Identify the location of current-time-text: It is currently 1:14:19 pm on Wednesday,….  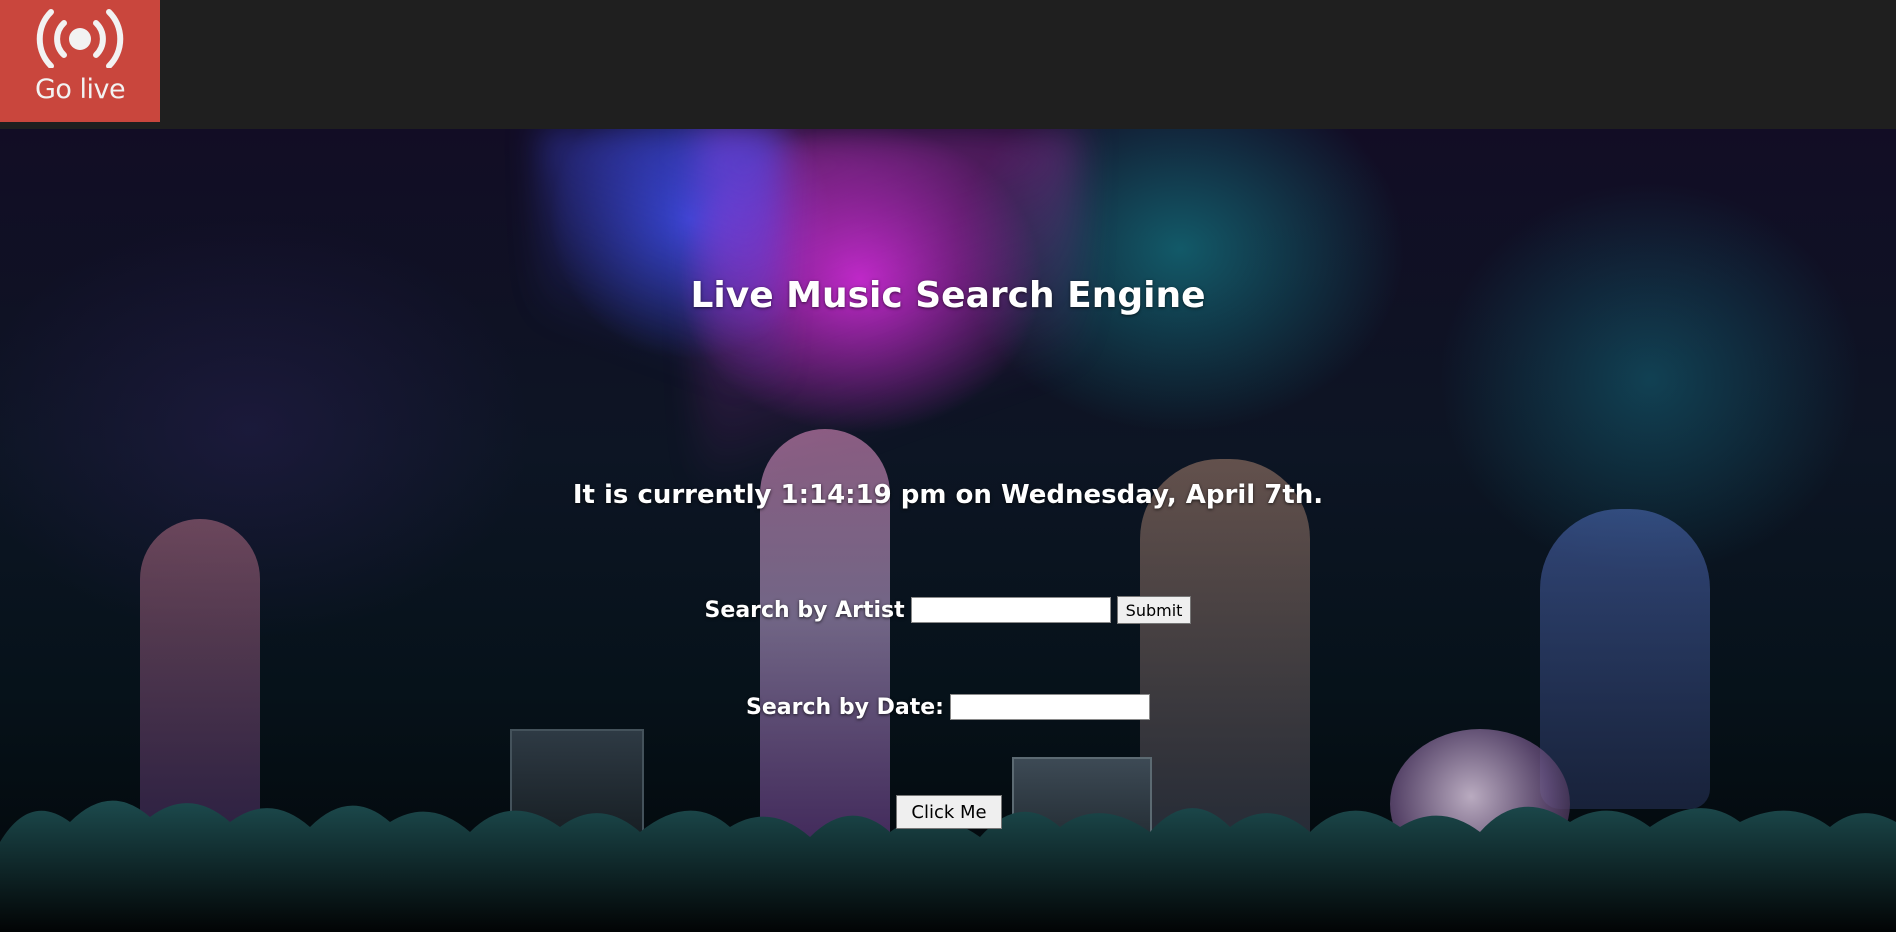
(948, 495).